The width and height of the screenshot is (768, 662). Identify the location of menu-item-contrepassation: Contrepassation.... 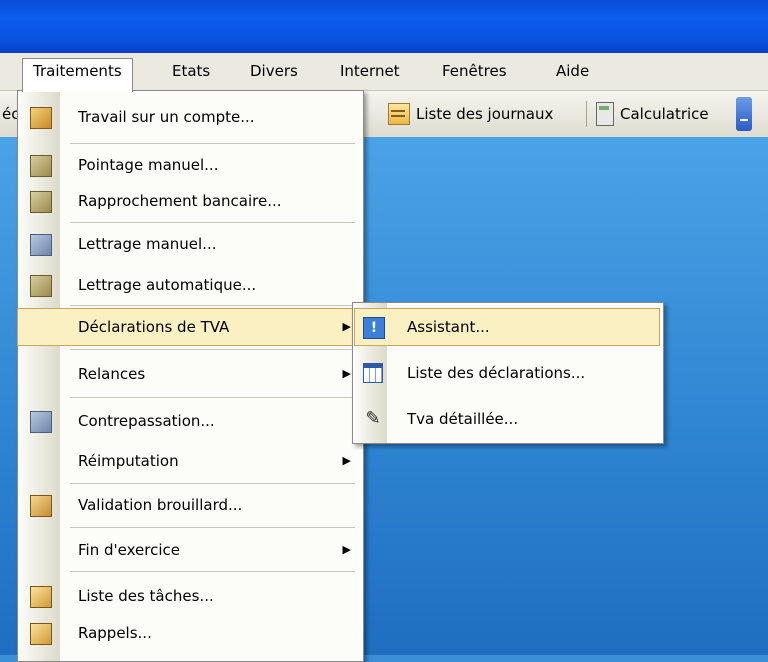
(190, 421).